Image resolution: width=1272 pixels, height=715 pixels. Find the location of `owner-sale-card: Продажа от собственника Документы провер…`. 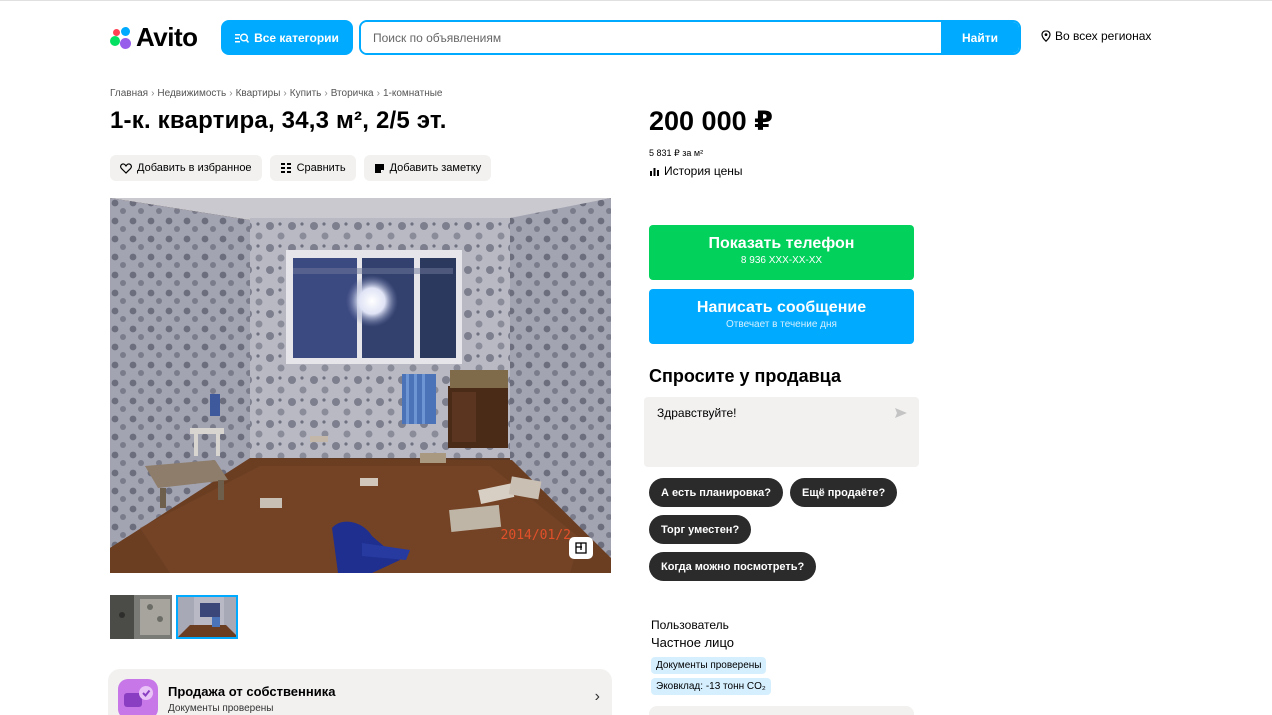

owner-sale-card: Продажа от собственника Документы провер… is located at coordinates (360, 692).